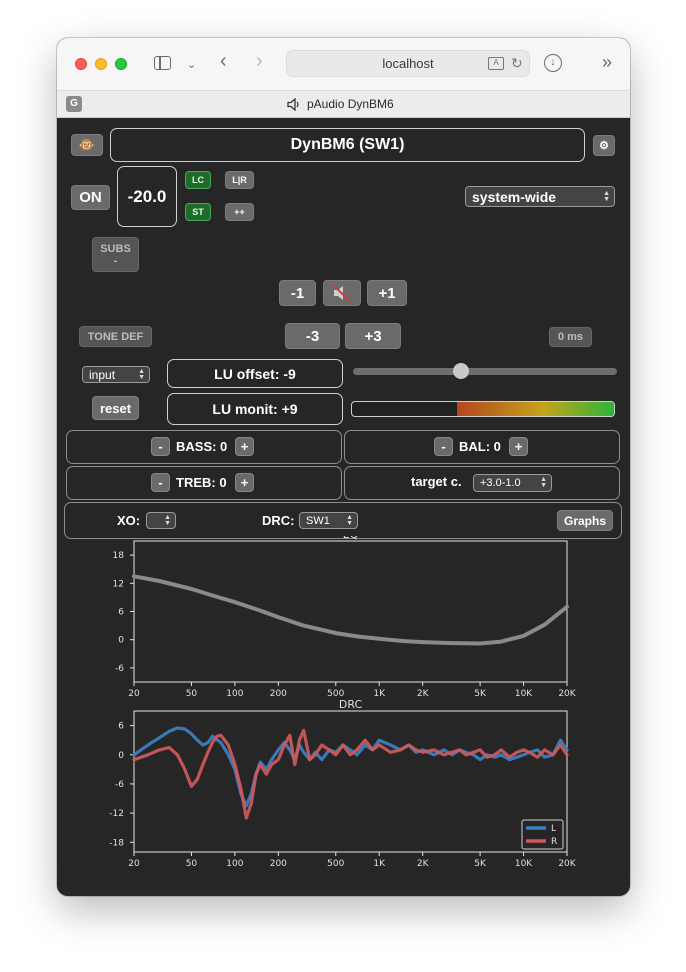 The height and width of the screenshot is (972, 686). What do you see at coordinates (115, 260) in the screenshot?
I see `subs-value: -` at bounding box center [115, 260].